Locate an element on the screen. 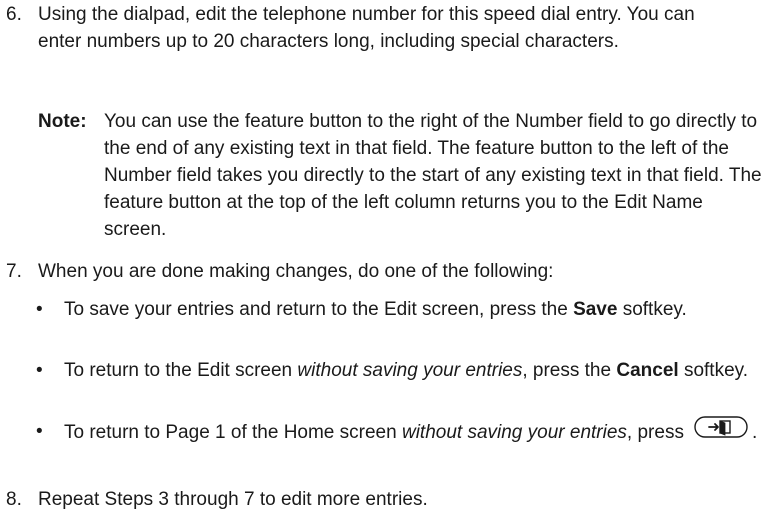 This screenshot has height=521, width=780. exit-key-icon is located at coordinates (721, 431).